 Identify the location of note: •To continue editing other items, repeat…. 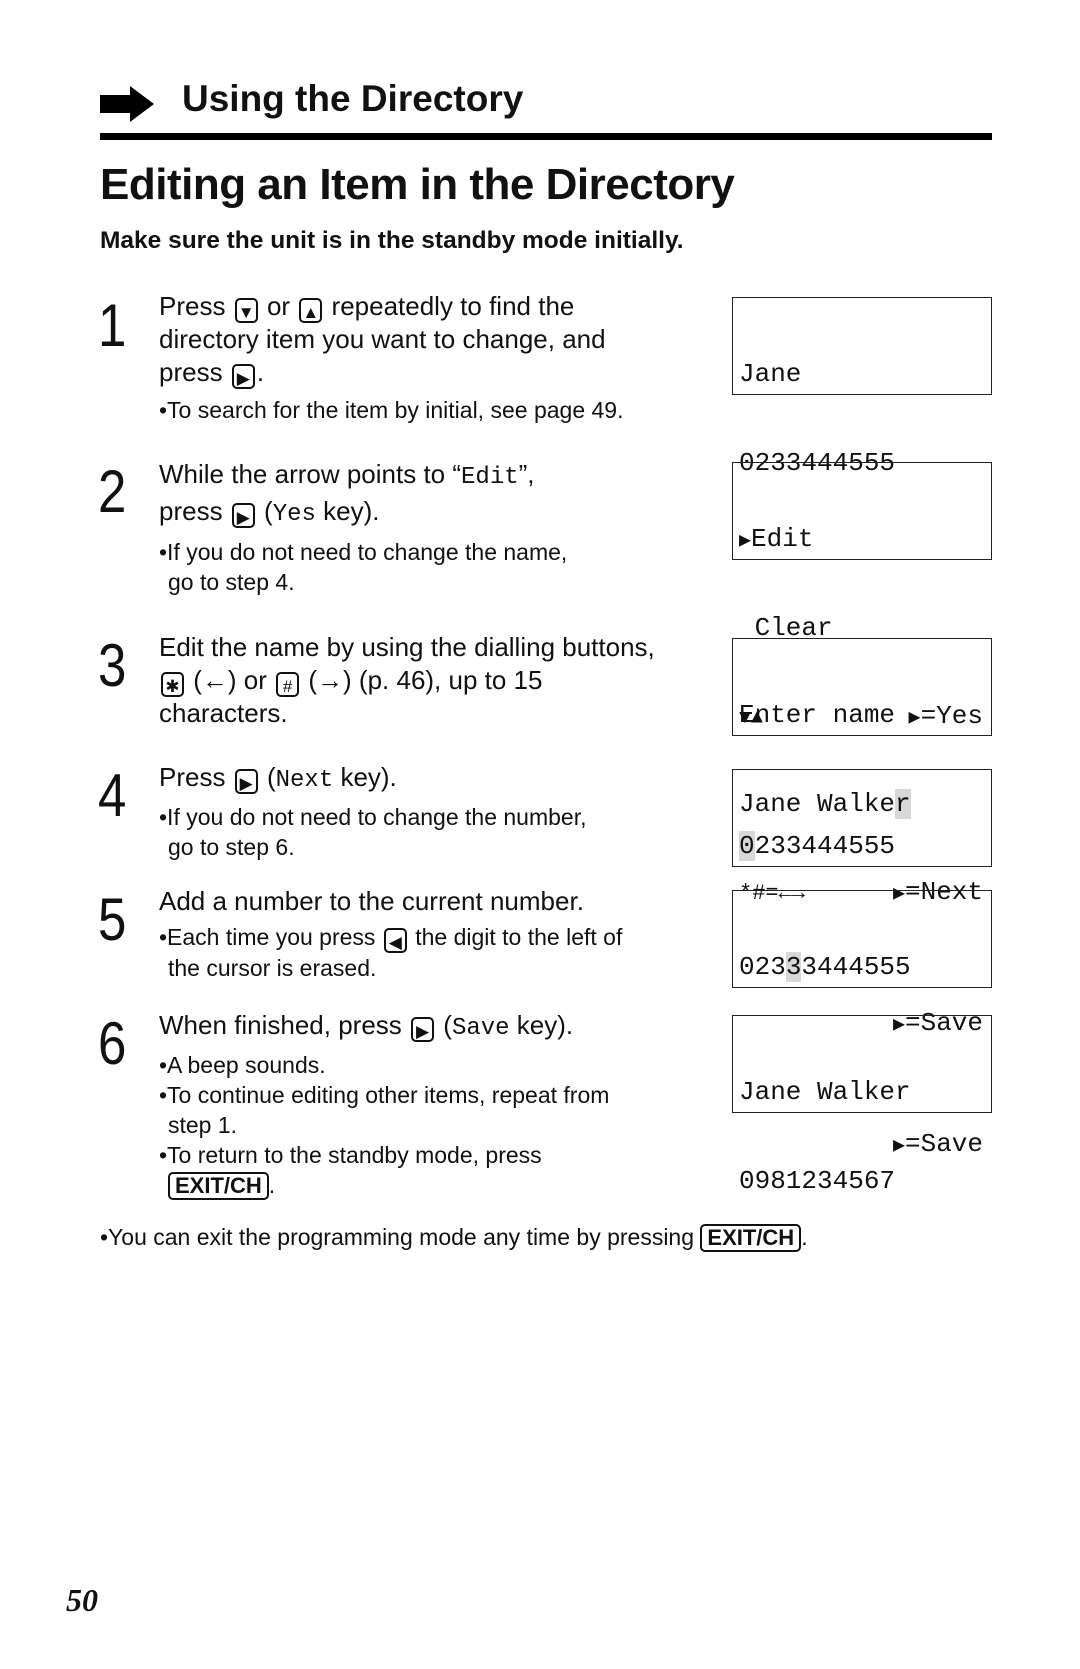
(384, 1094).